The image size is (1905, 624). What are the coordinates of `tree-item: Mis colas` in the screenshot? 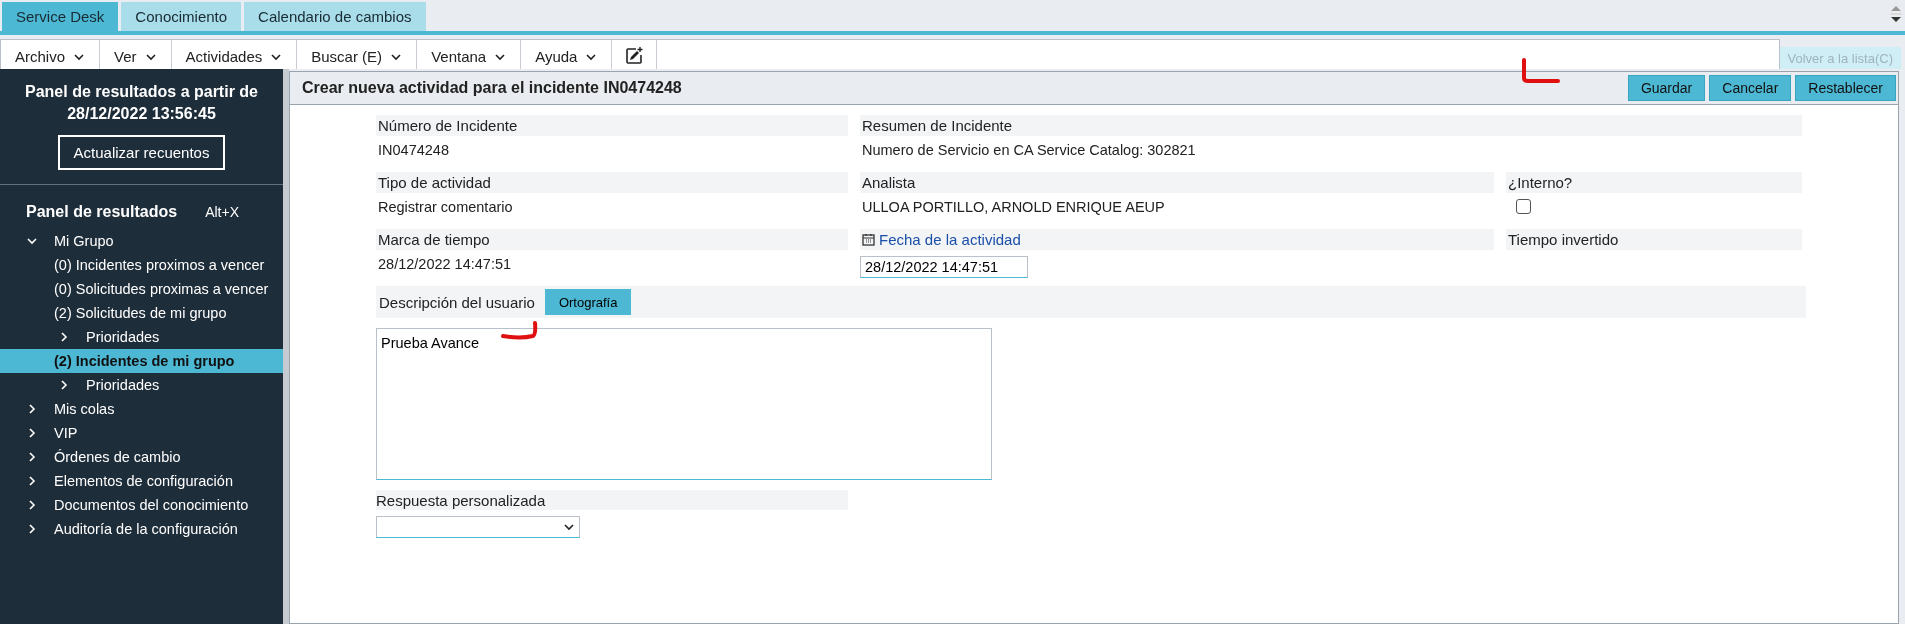 It's located at (141, 409).